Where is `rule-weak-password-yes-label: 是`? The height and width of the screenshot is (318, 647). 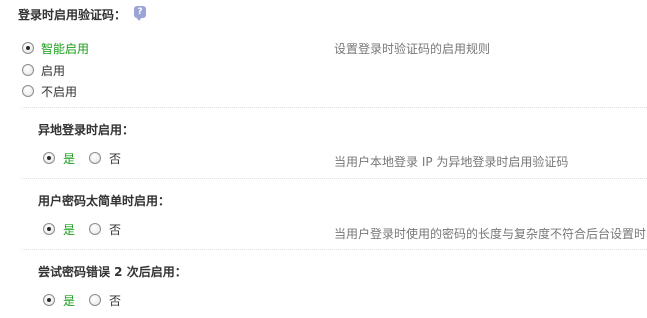
rule-weak-password-yes-label: 是 is located at coordinates (69, 229).